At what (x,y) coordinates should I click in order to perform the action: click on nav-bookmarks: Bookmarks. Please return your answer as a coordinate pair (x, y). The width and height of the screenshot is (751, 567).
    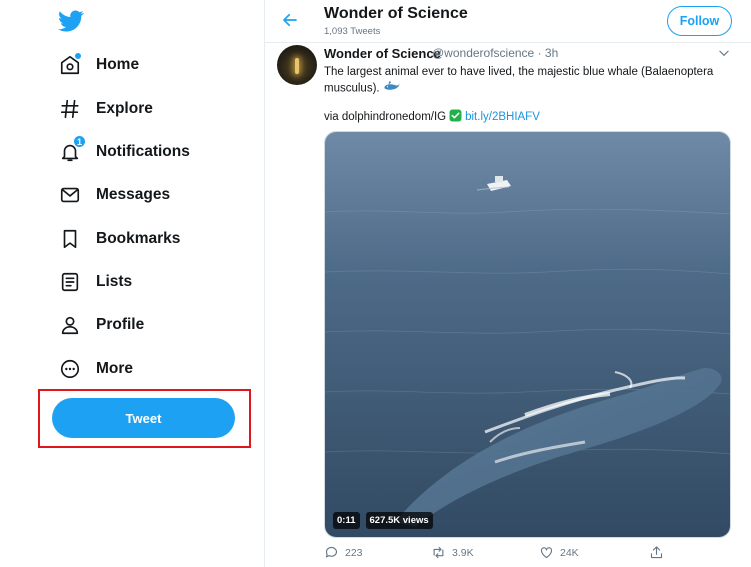
    Looking at the image, I should click on (119, 239).